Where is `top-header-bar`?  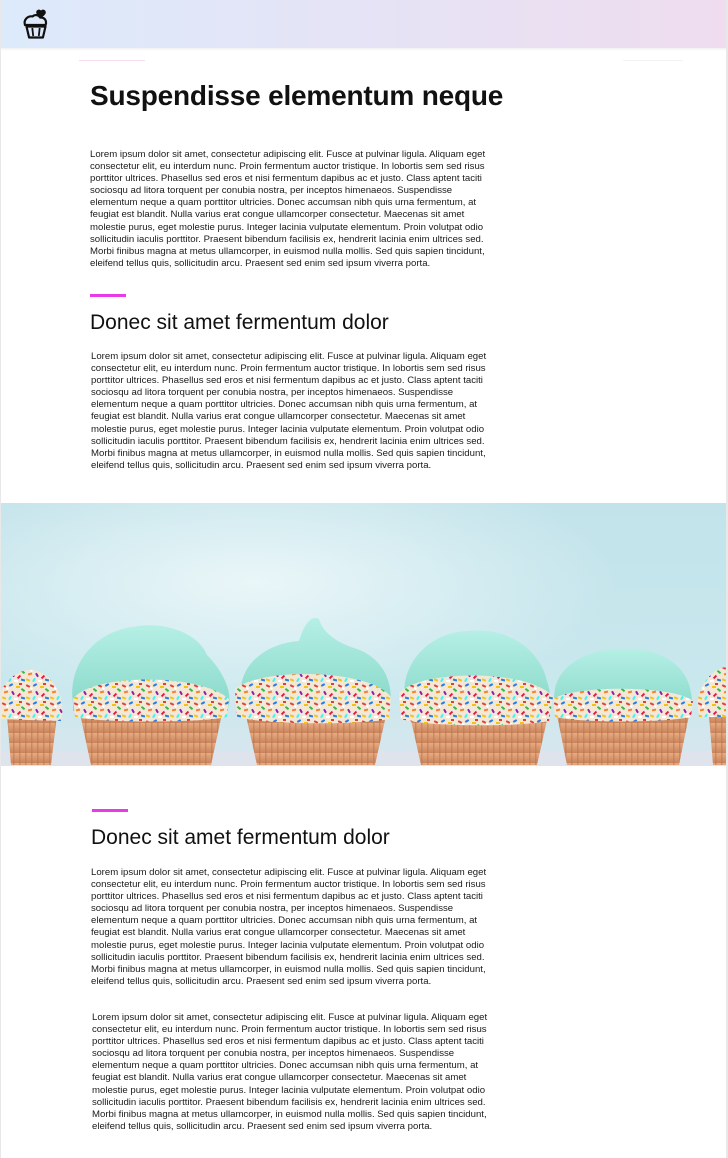 top-header-bar is located at coordinates (363, 24).